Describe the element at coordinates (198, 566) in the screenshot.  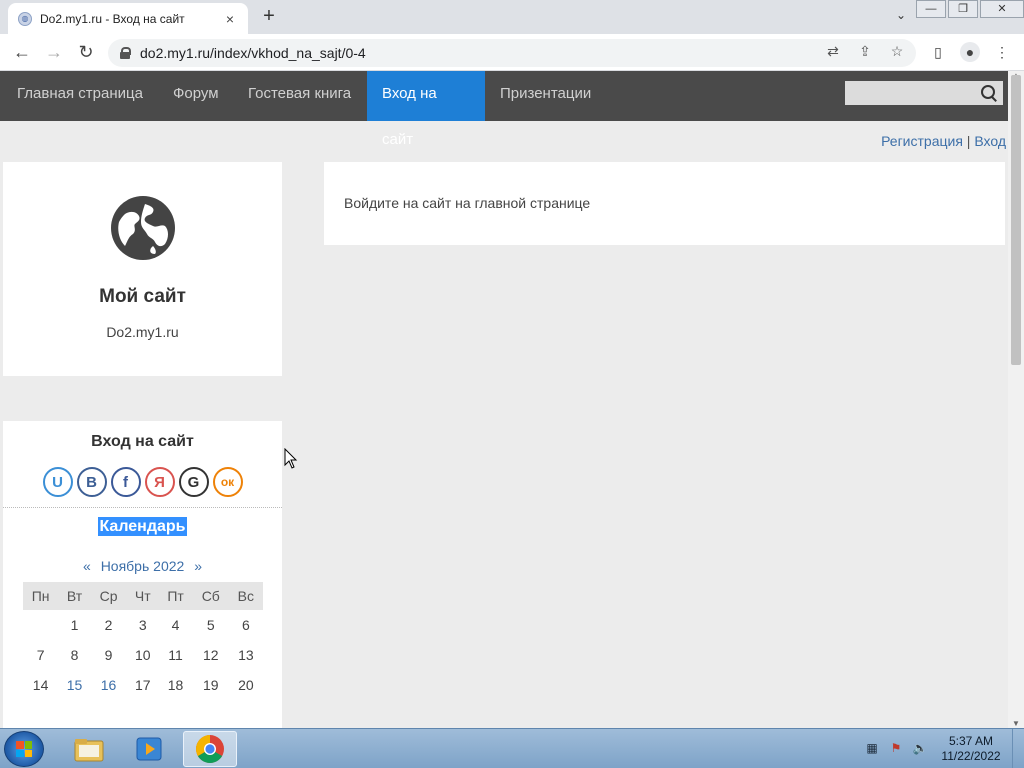
I see `calendar-next-link: »` at that location.